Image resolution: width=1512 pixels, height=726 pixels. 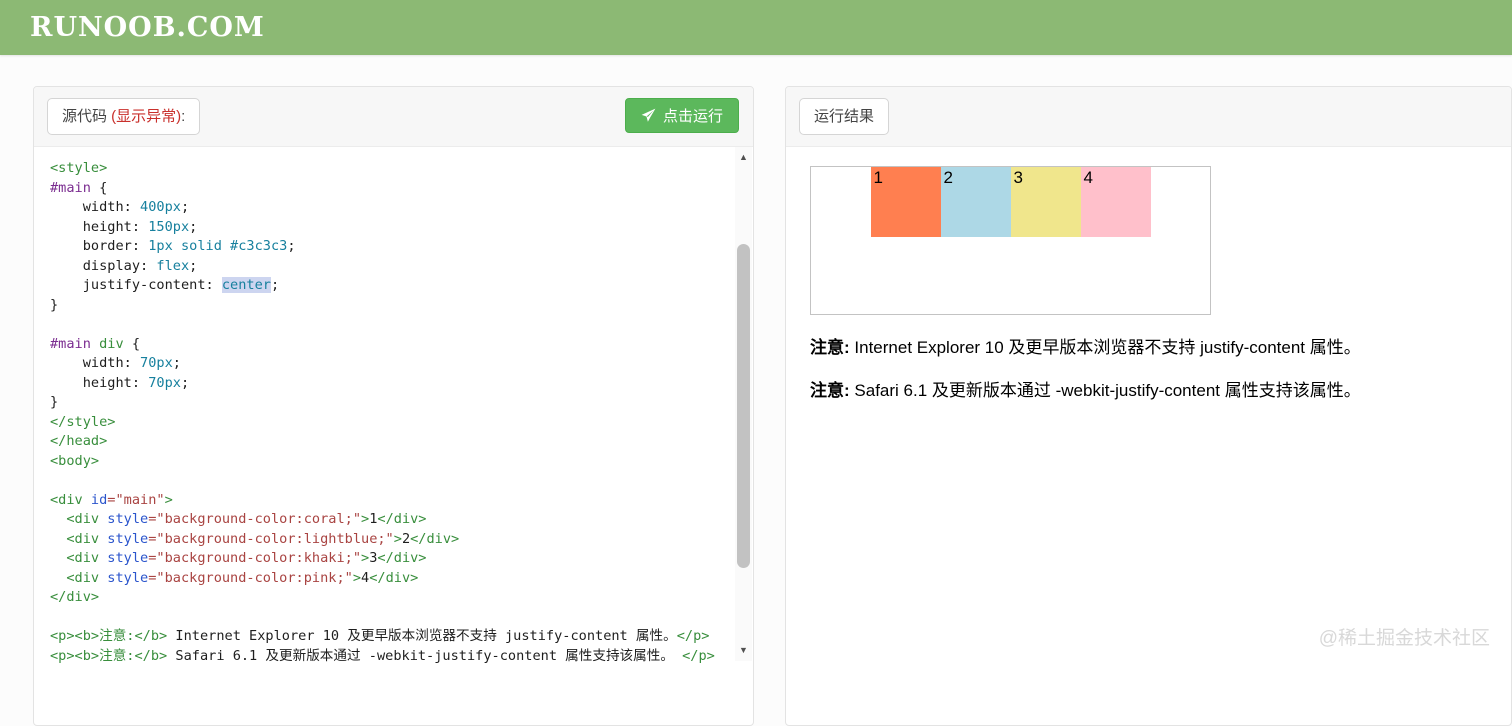 What do you see at coordinates (386, 247) in the screenshot?
I see `code-line: border: 1px solid #c3c3c3;` at bounding box center [386, 247].